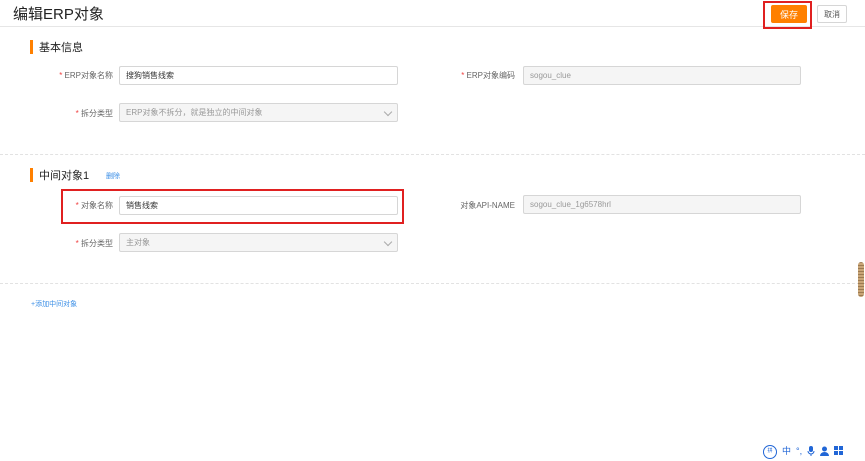  Describe the element at coordinates (861, 279) in the screenshot. I see `scrollbar-thumb` at that location.